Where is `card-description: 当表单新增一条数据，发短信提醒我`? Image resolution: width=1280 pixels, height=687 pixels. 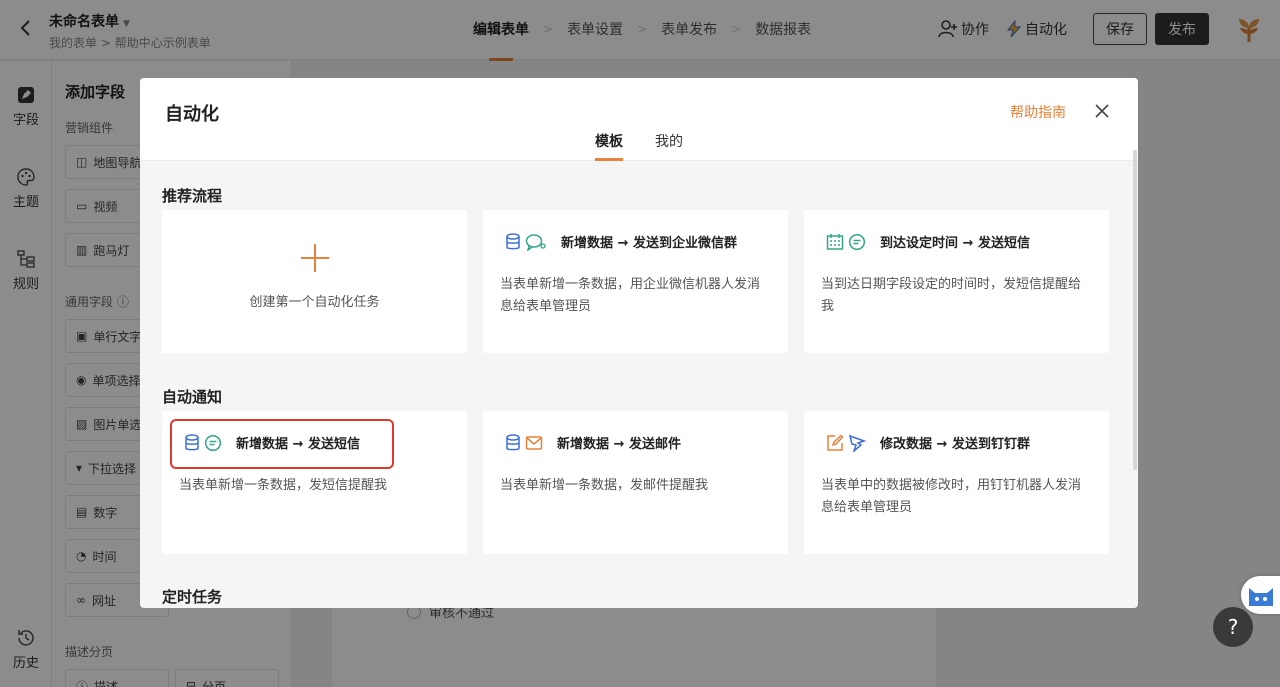 card-description: 当表单新增一条数据，发短信提醒我 is located at coordinates (283, 485).